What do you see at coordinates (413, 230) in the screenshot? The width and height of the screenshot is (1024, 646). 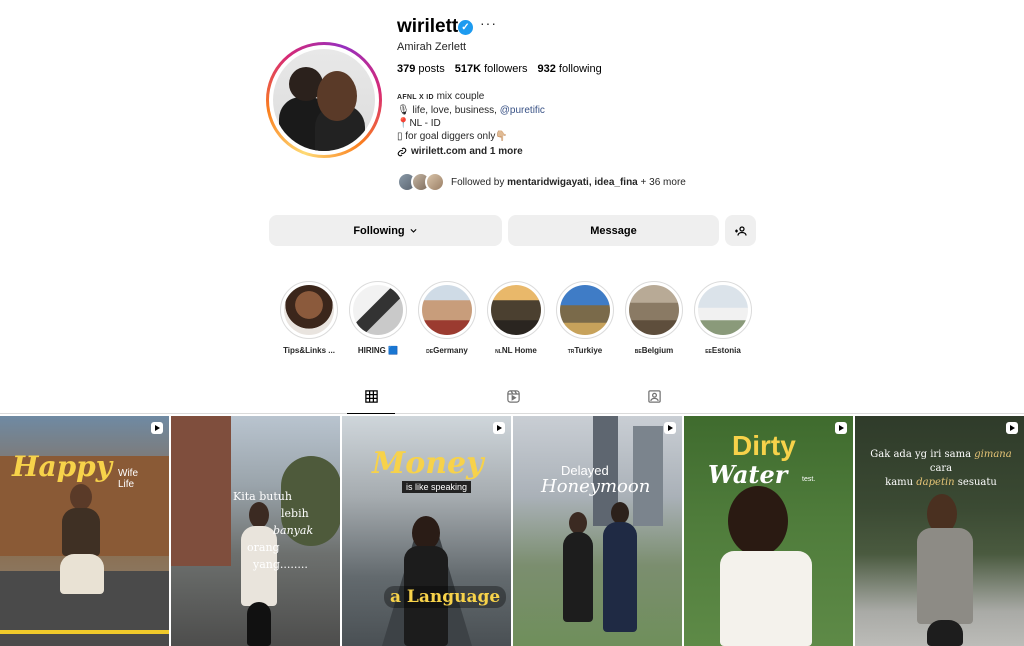 I see `chevron-down-icon` at bounding box center [413, 230].